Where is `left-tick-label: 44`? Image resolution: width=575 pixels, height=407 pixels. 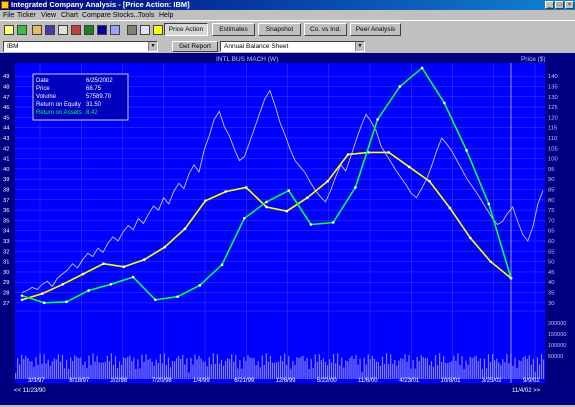
left-tick-label: 44 is located at coordinates (6, 129).